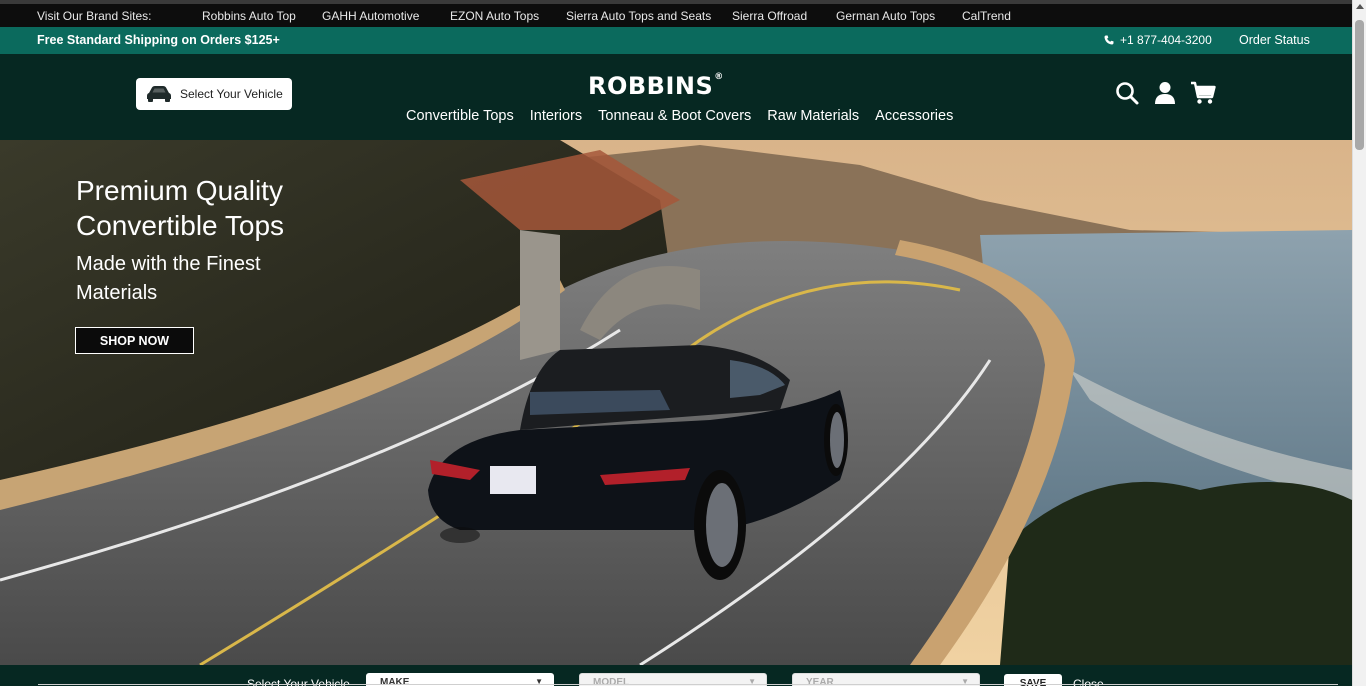 Image resolution: width=1366 pixels, height=686 pixels. I want to click on nav-raw-materials: Raw Materials, so click(813, 116).